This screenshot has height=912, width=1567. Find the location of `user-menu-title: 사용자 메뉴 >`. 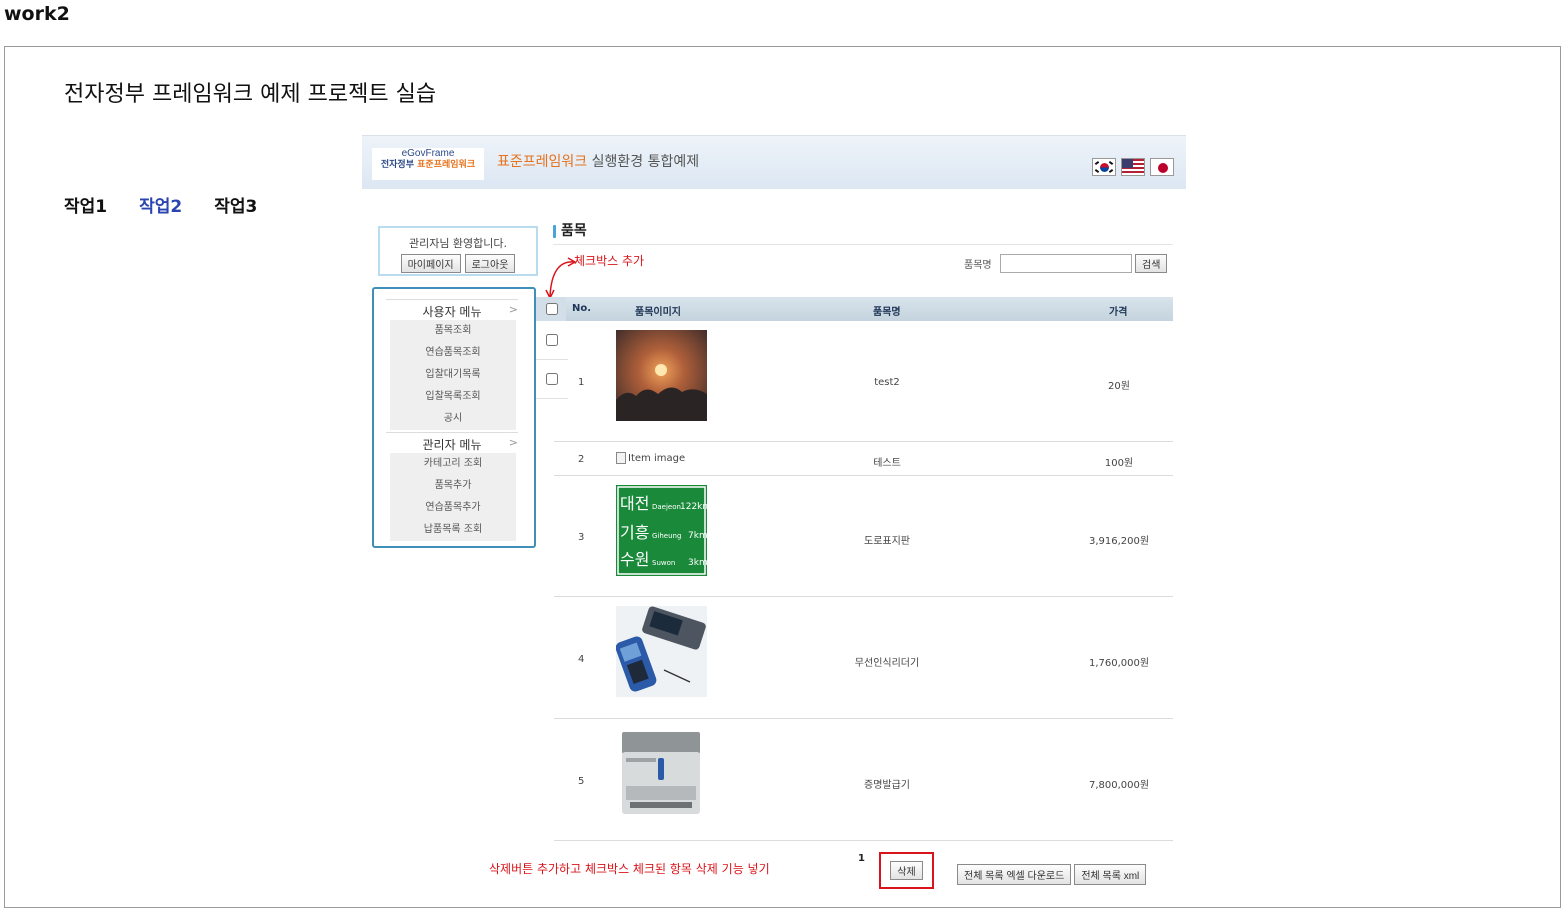

user-menu-title: 사용자 메뉴 > is located at coordinates (452, 309).